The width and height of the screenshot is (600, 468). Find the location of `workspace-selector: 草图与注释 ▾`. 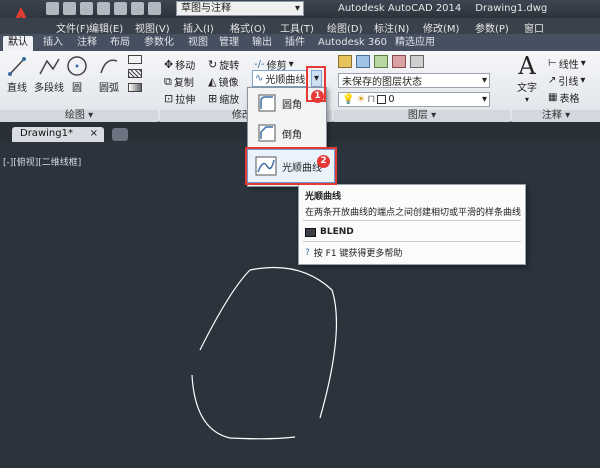

workspace-selector: 草图与注释 ▾ is located at coordinates (240, 8).